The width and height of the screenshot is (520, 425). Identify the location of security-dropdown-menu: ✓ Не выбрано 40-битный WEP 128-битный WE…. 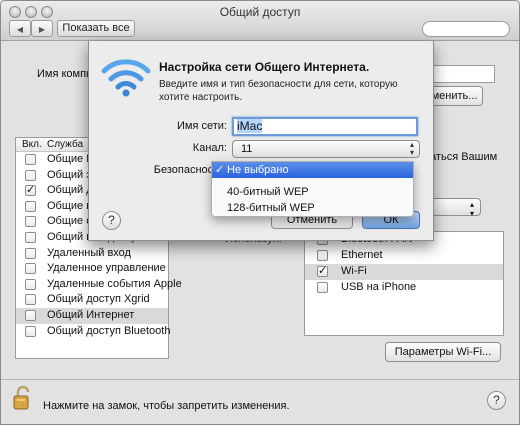
(312, 189).